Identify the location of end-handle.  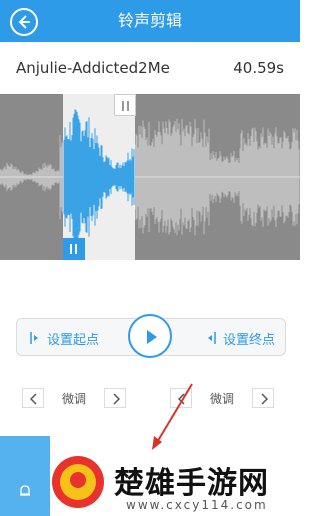
(125, 105).